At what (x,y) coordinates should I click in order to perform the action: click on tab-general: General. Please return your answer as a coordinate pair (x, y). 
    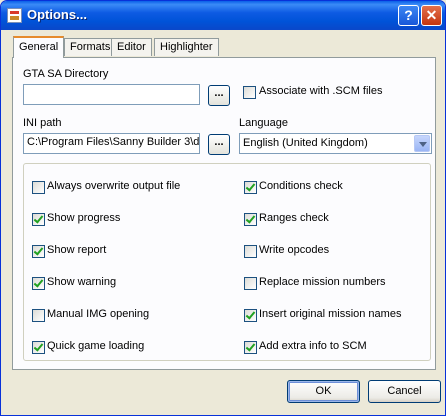
    Looking at the image, I should click on (39, 47).